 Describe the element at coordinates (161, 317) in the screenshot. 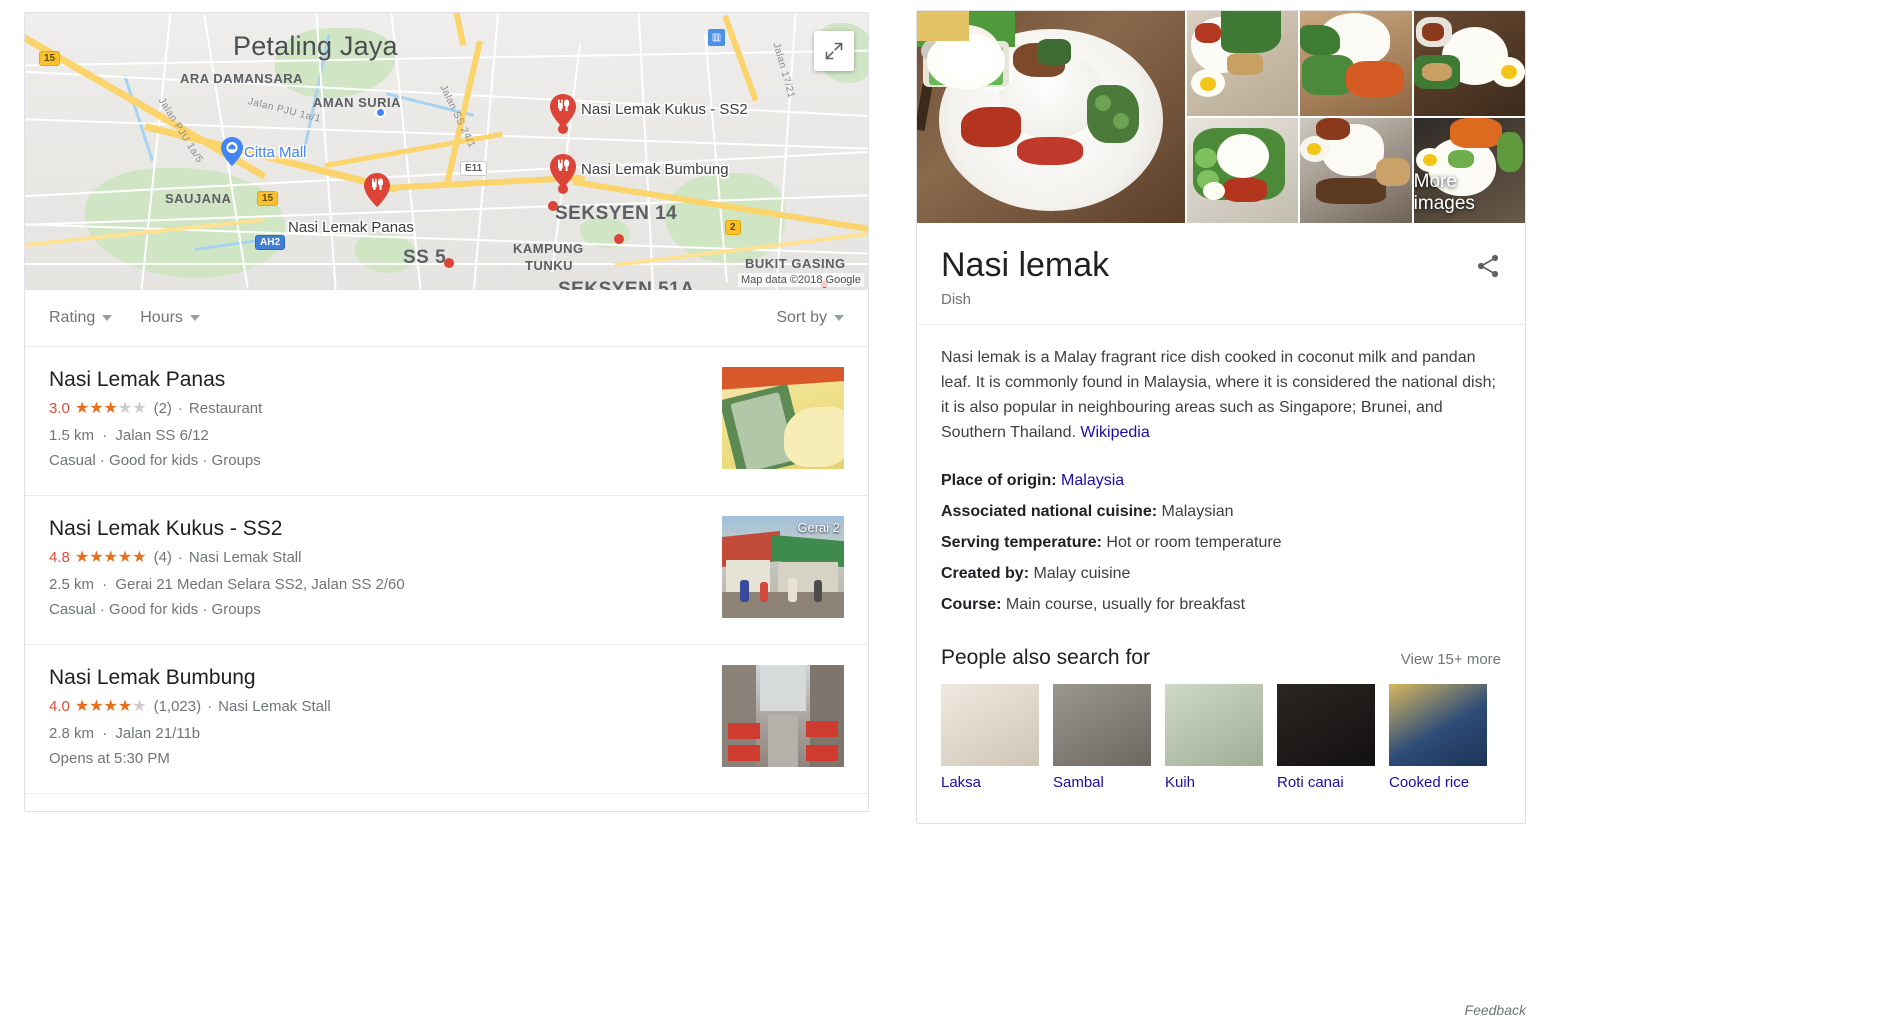

I see `filter-hours-label: Hours` at that location.